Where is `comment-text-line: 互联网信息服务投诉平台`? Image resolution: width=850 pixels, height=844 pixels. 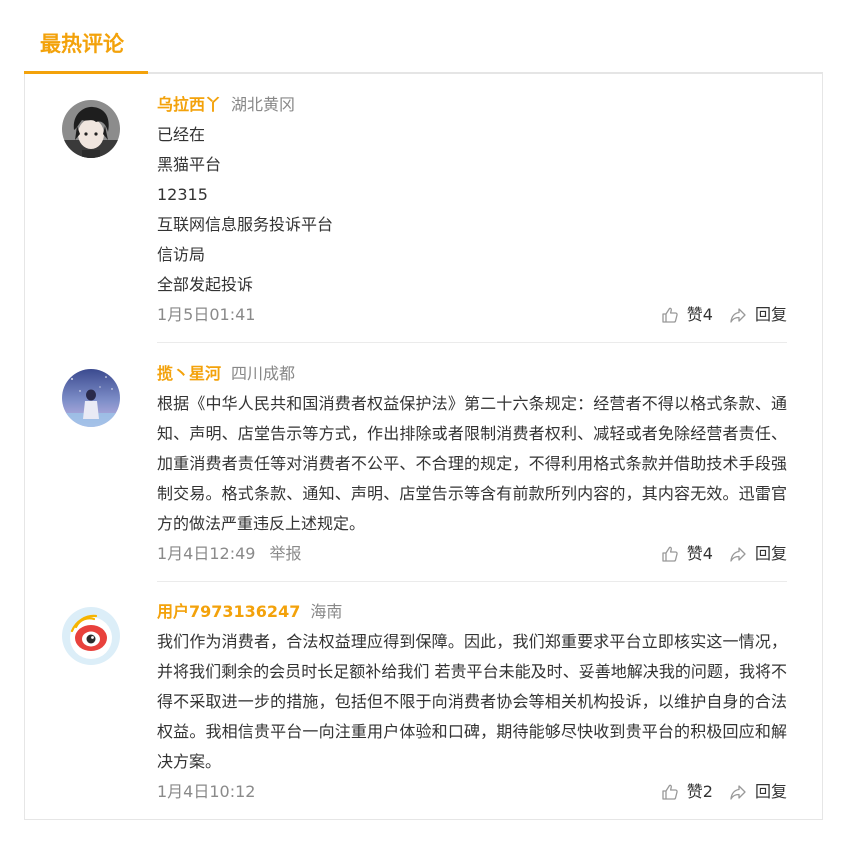
comment-text-line: 互联网信息服务投诉平台 is located at coordinates (245, 224).